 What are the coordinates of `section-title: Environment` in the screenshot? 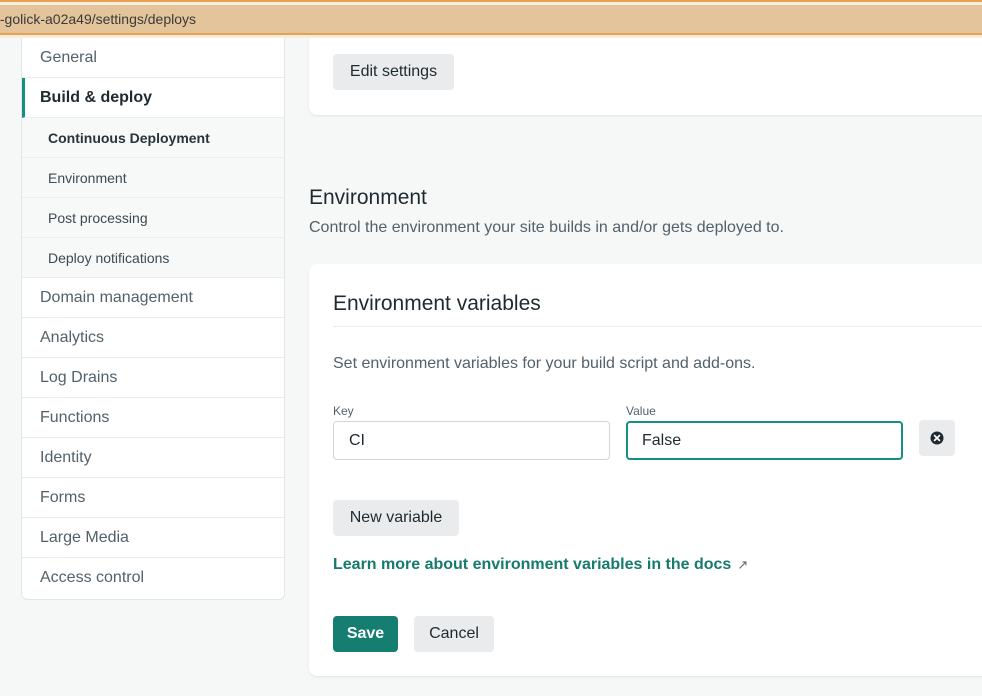 It's located at (368, 197).